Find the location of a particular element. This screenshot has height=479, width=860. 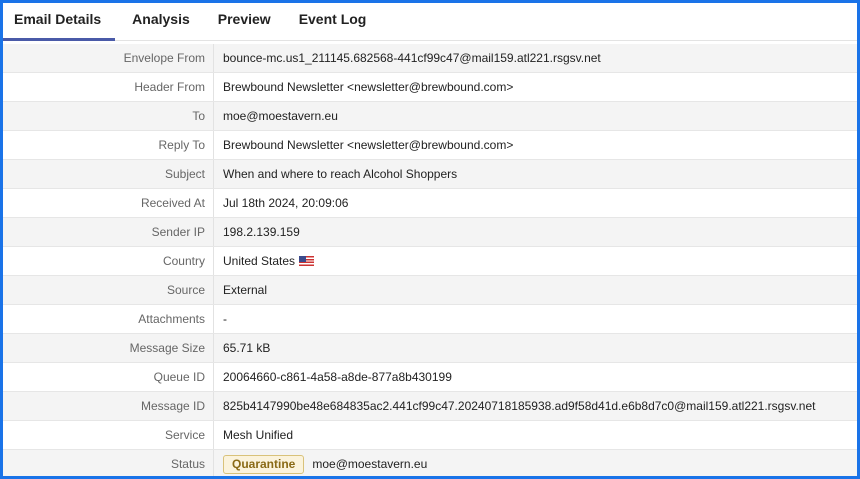

tab-analysis: Analysis is located at coordinates (161, 22).